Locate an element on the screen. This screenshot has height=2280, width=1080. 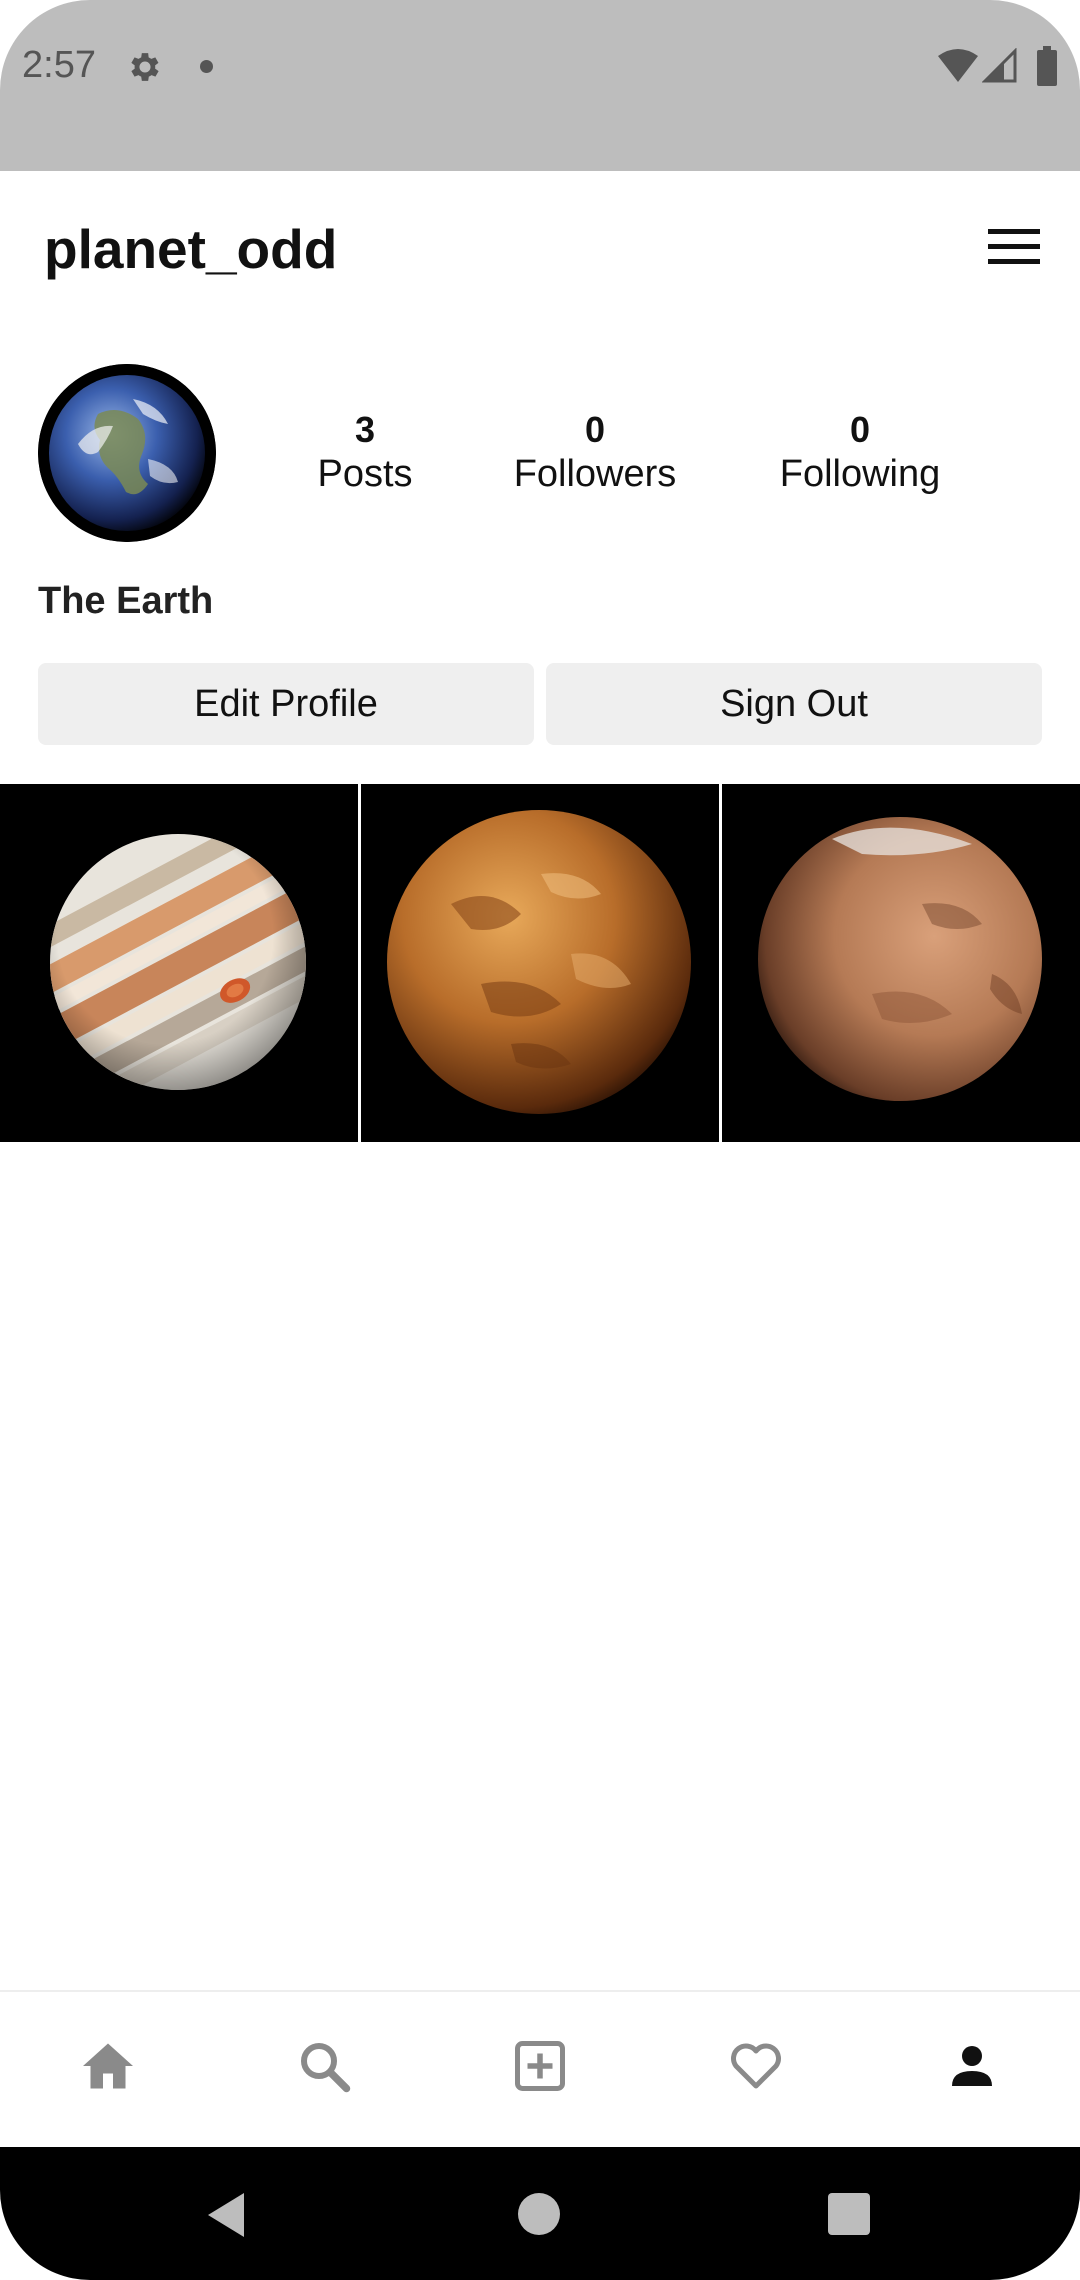
system-navigation-bar is located at coordinates (540, 2213).